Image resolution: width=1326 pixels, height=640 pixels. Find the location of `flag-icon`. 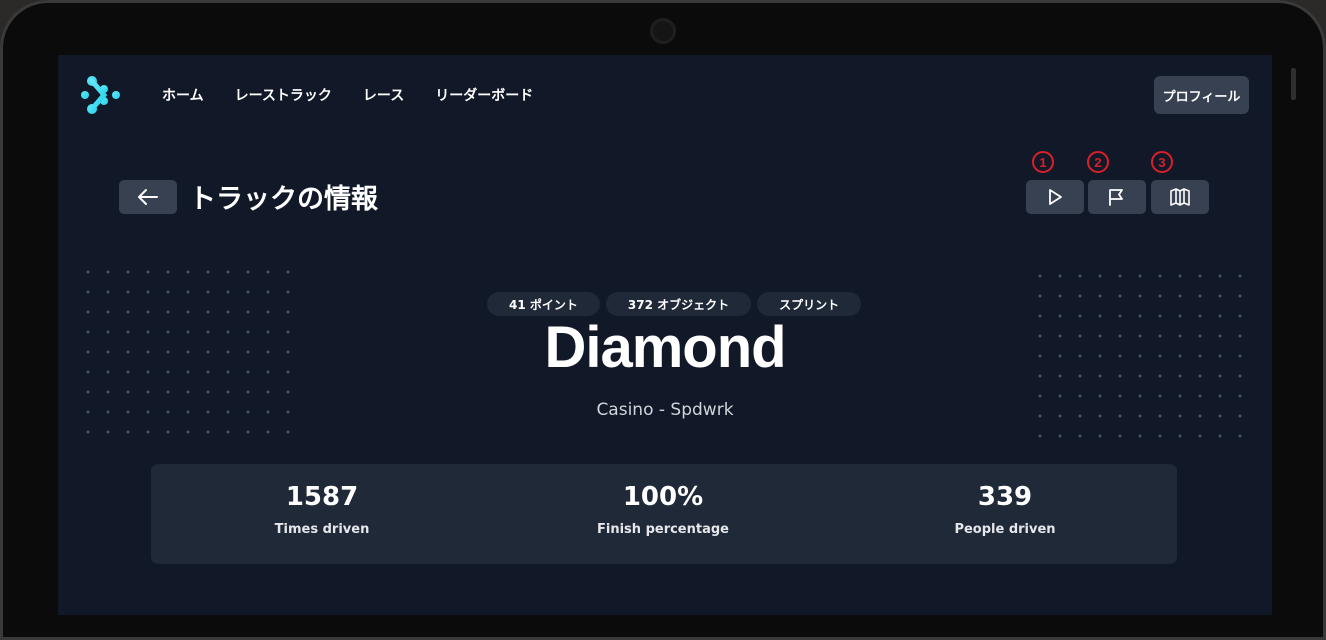

flag-icon is located at coordinates (1116, 197).